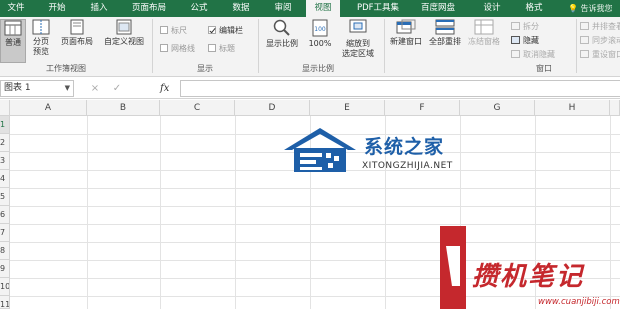  I want to click on watermark-title: 攒机笔记, so click(528, 277).